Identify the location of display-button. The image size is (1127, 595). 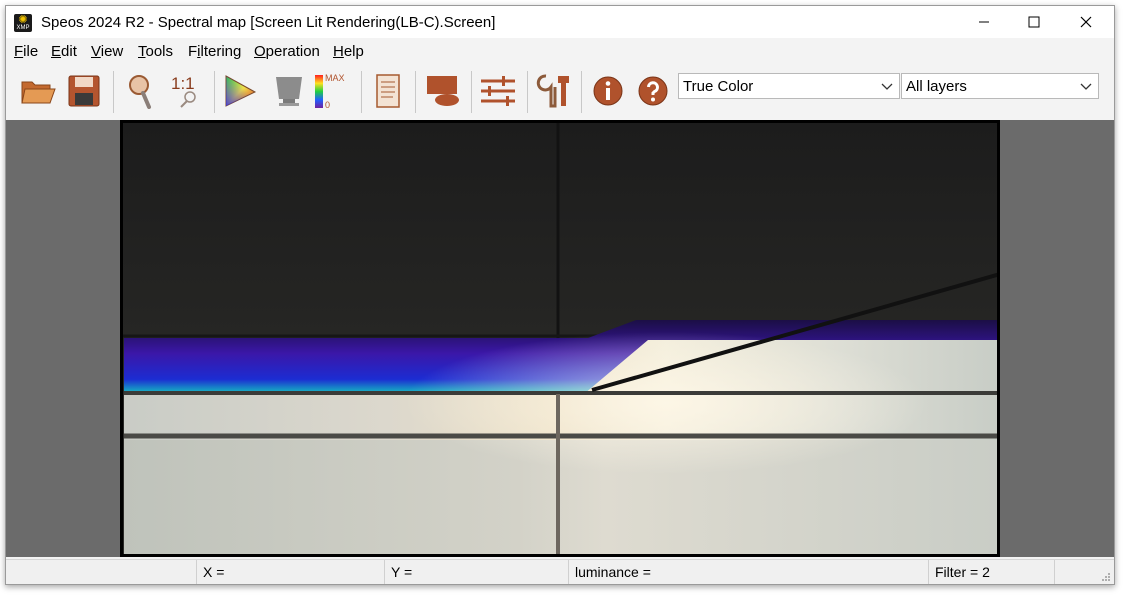
(288, 91).